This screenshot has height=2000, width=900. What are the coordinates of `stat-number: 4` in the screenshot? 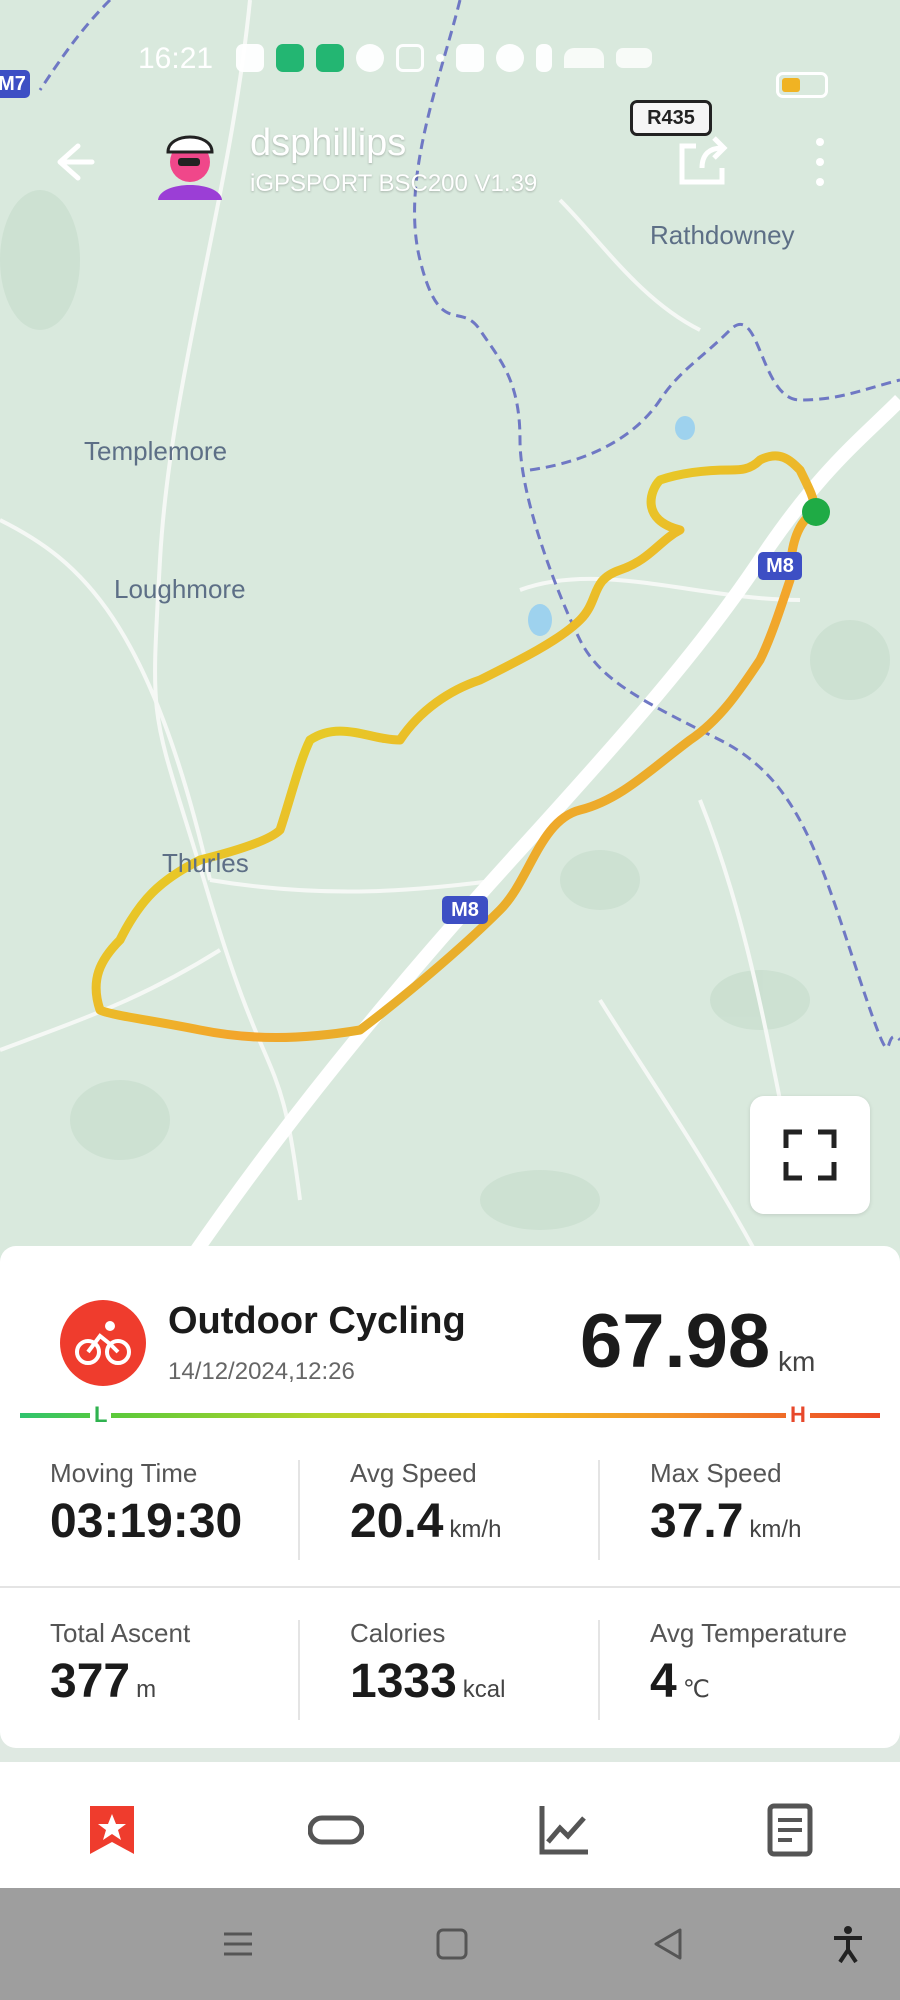 It's located at (663, 1681).